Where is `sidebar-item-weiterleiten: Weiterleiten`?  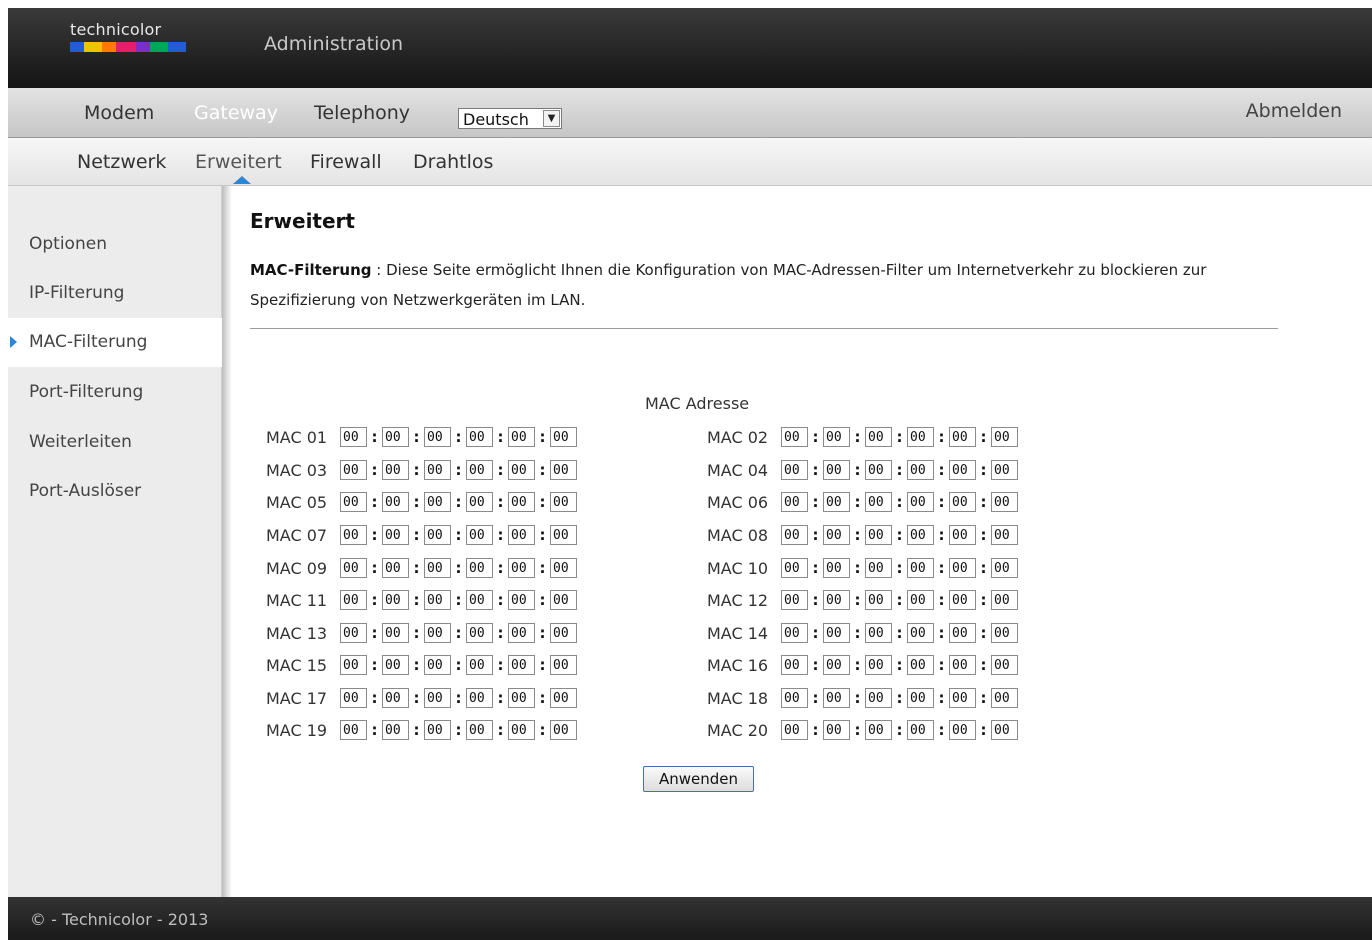 sidebar-item-weiterleiten: Weiterleiten is located at coordinates (115, 442).